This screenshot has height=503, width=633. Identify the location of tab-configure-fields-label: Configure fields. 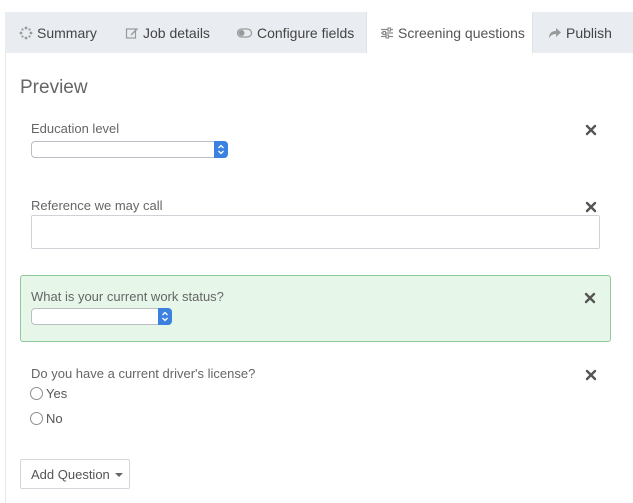
(306, 32).